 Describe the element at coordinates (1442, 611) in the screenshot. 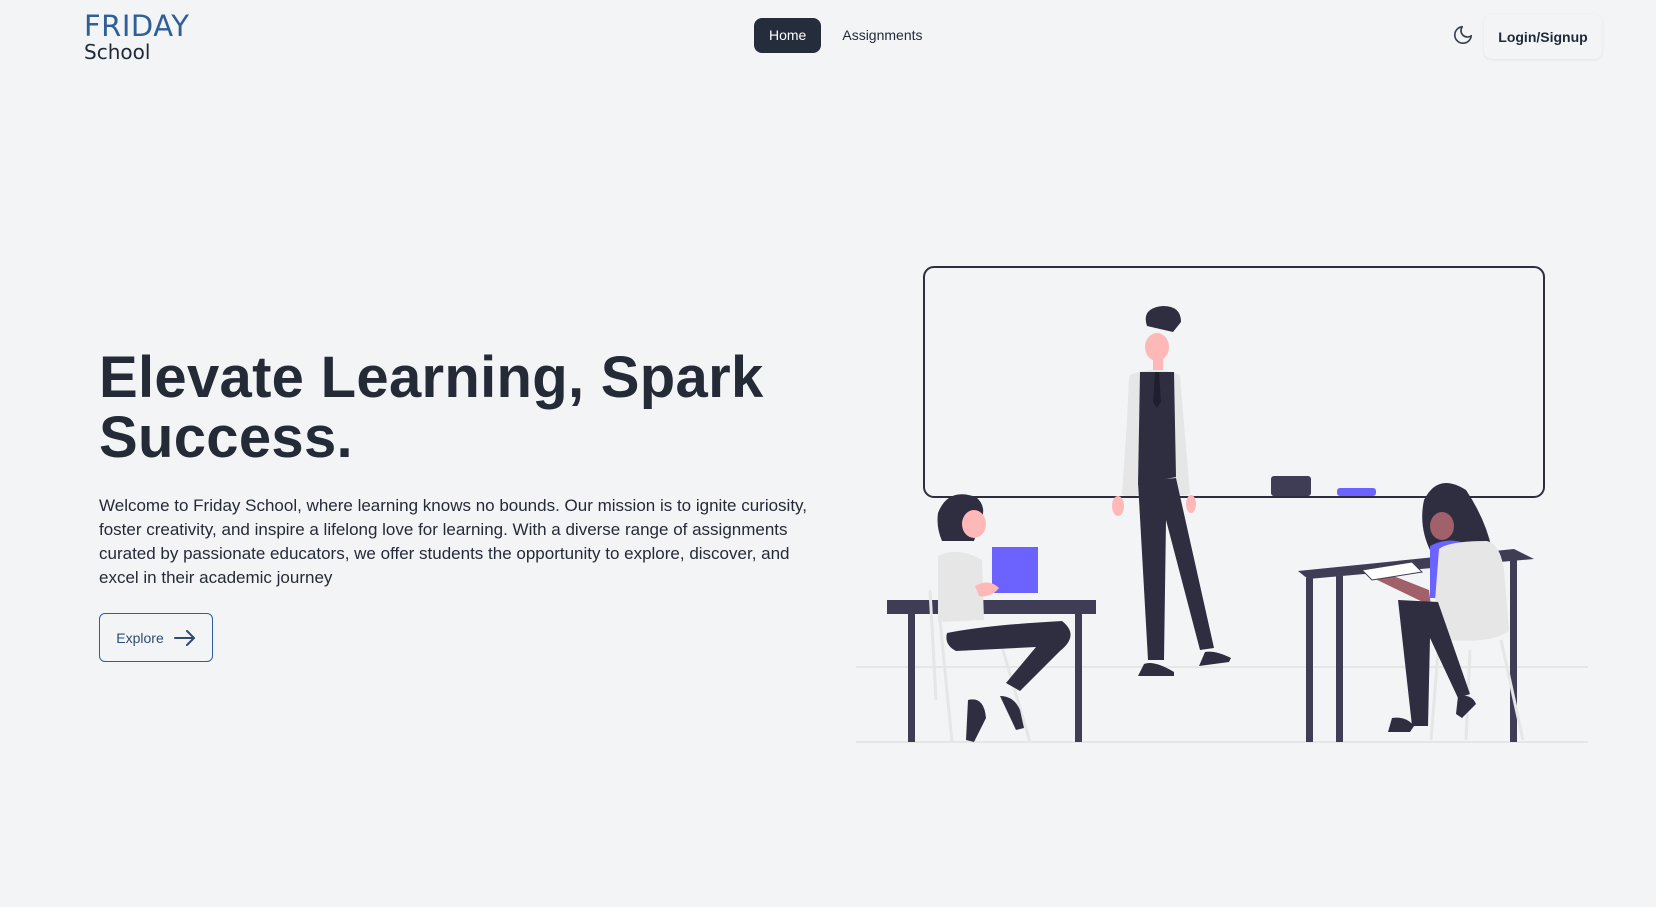

I see `right-student-figure` at that location.